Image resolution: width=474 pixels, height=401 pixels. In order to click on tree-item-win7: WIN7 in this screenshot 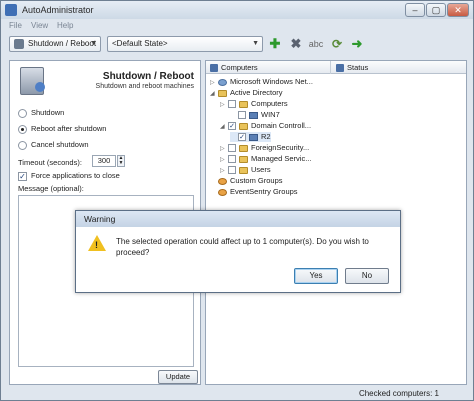, I will do `click(255, 115)`.